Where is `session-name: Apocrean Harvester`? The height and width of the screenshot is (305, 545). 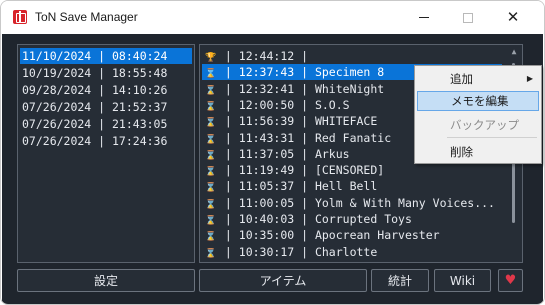
session-name: Apocrean Harvester is located at coordinates (377, 235).